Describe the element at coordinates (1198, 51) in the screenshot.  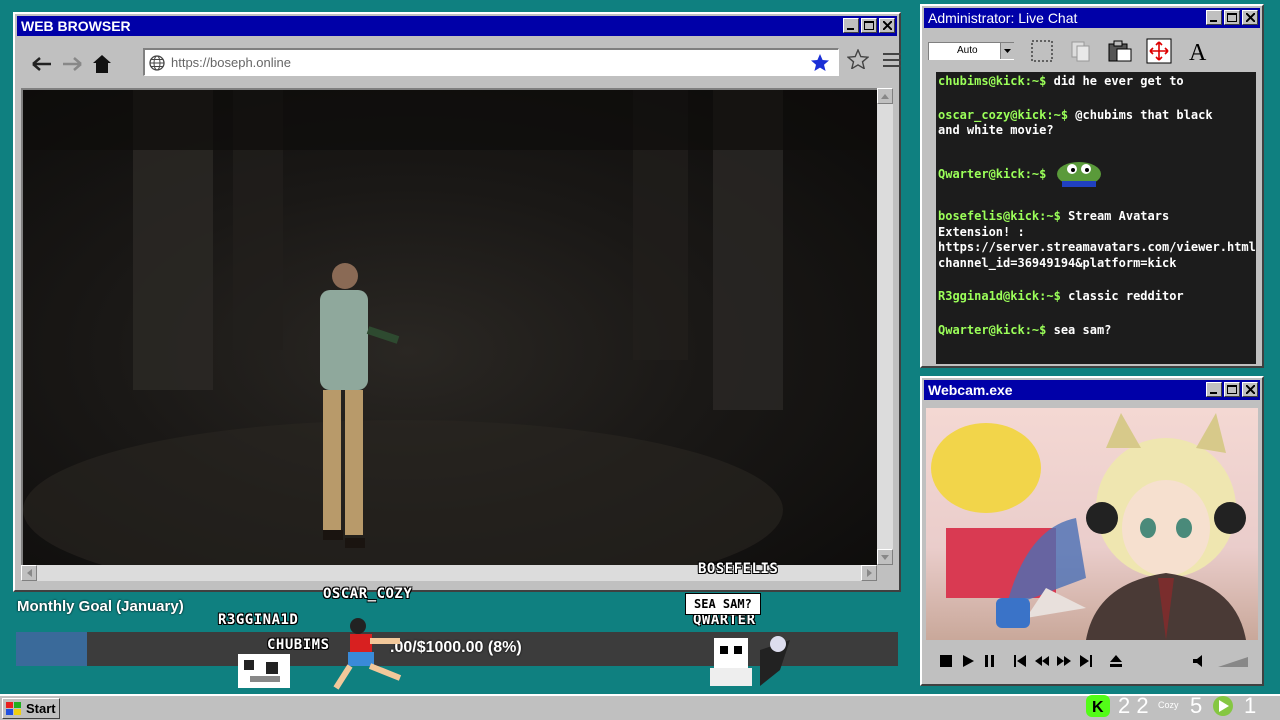
I see `font-button: A` at that location.